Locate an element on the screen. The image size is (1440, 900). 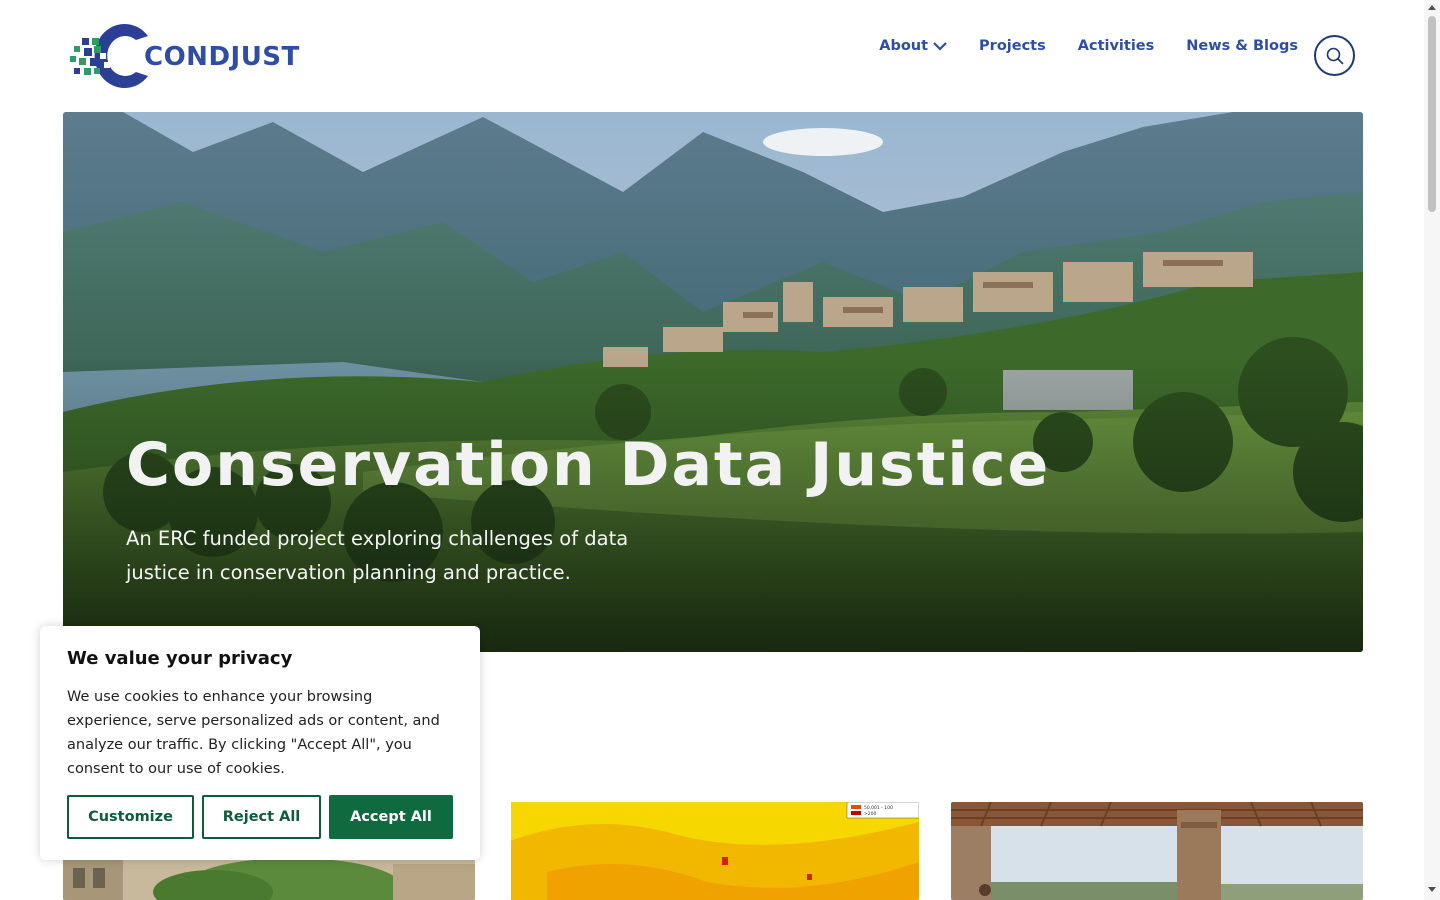
nav-item-about: About is located at coordinates (913, 46).